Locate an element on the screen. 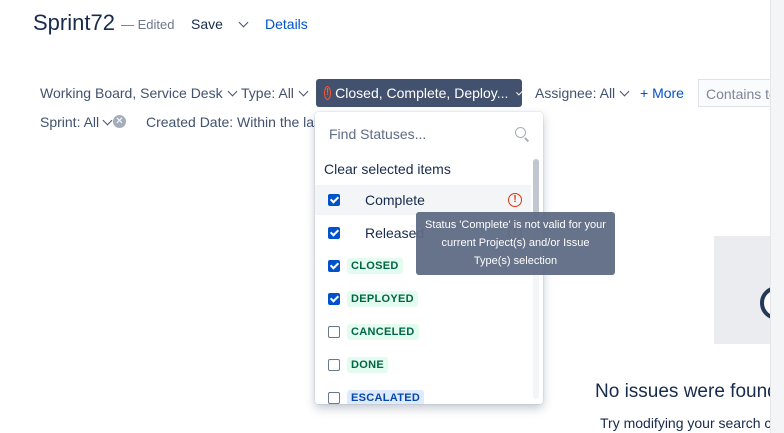  status-option-complete: Complete ! is located at coordinates (423, 200).